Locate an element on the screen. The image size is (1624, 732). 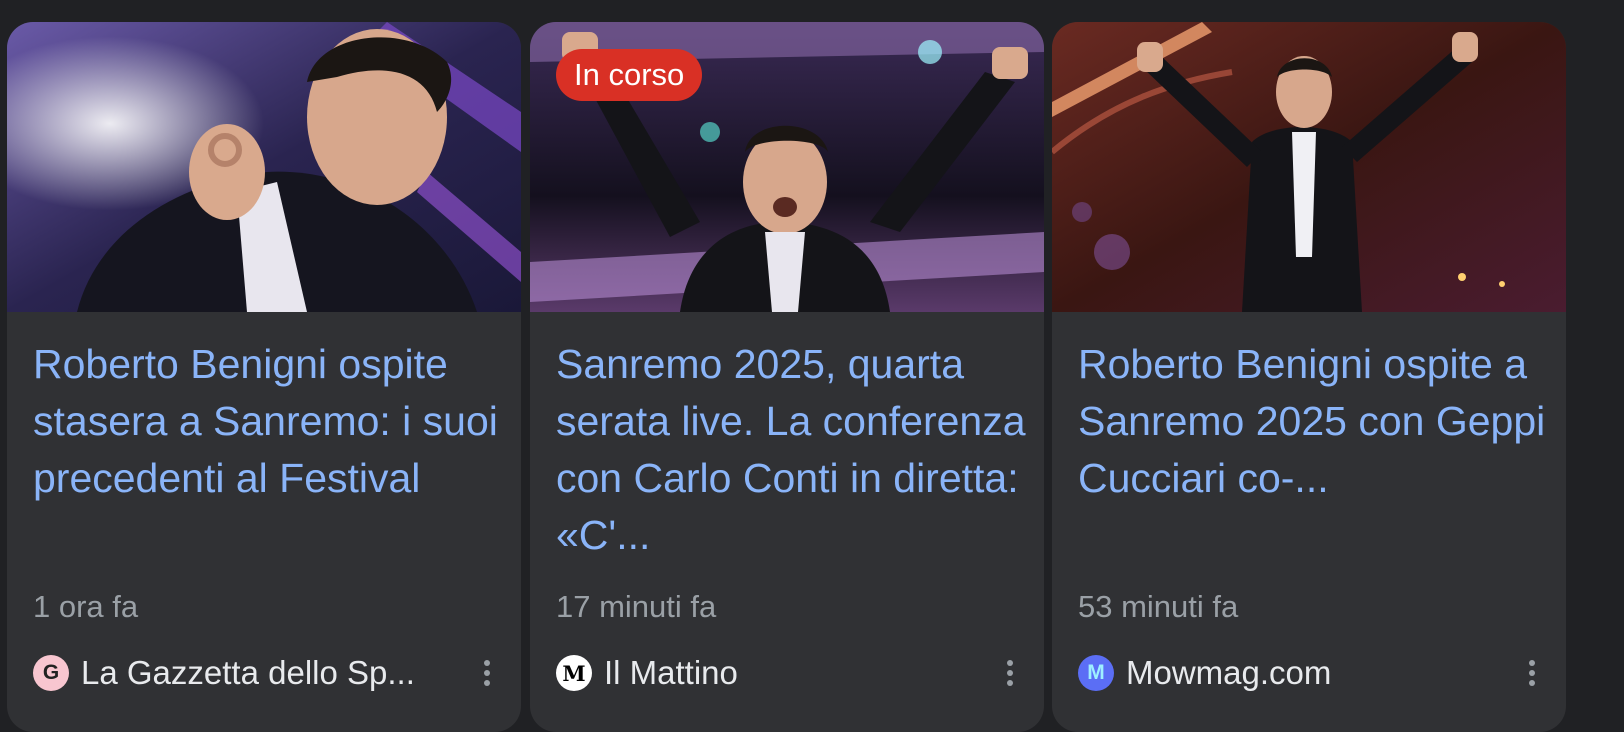
photo-benigni-on-stage-icon is located at coordinates (1309, 167).